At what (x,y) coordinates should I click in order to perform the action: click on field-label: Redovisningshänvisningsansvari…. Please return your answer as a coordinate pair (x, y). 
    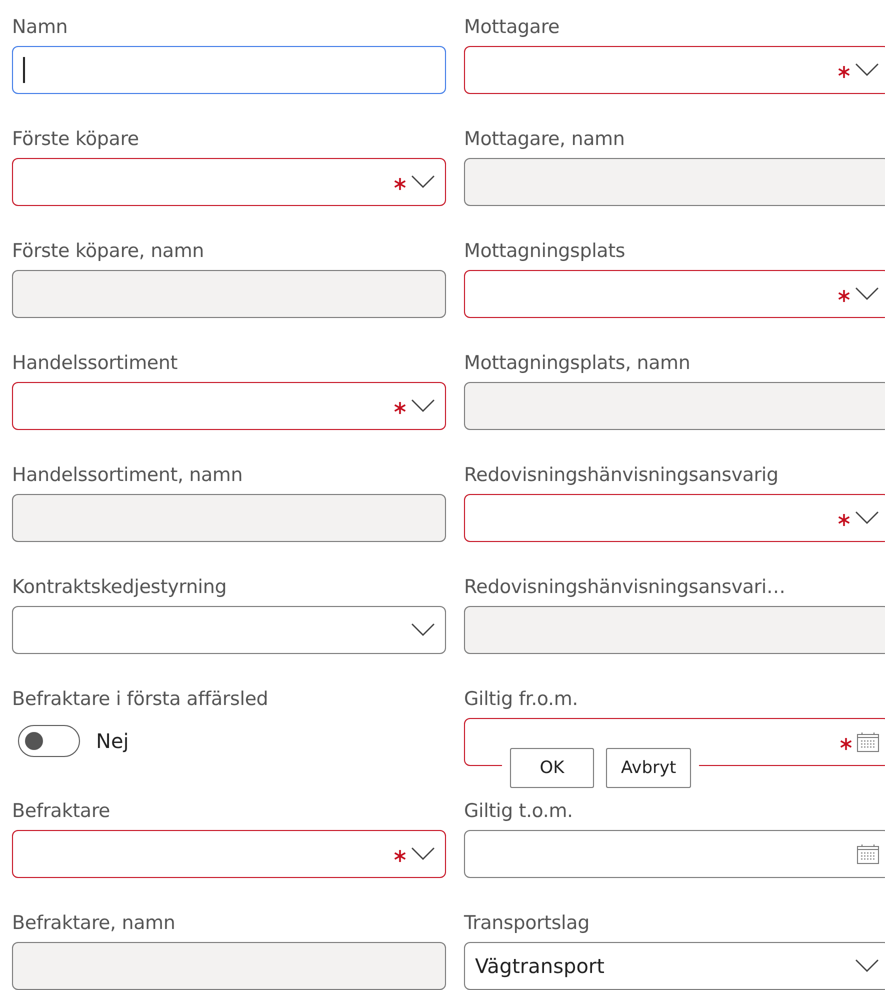
    Looking at the image, I should click on (625, 587).